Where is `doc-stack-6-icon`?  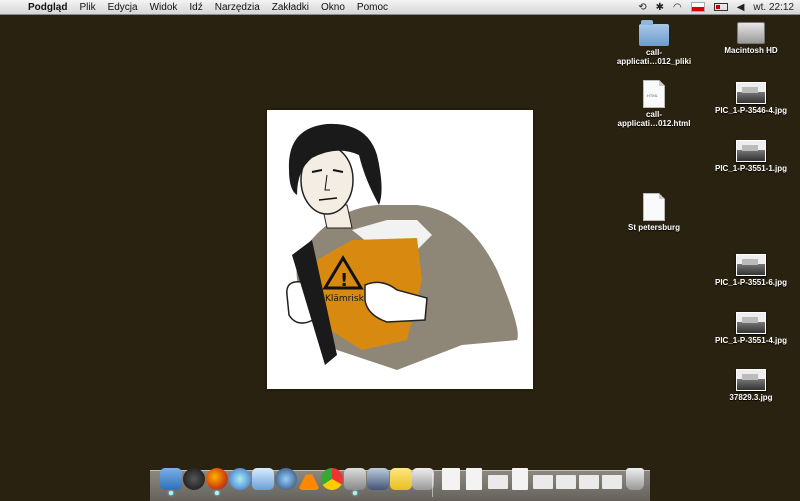
doc-stack-6-icon is located at coordinates (566, 482).